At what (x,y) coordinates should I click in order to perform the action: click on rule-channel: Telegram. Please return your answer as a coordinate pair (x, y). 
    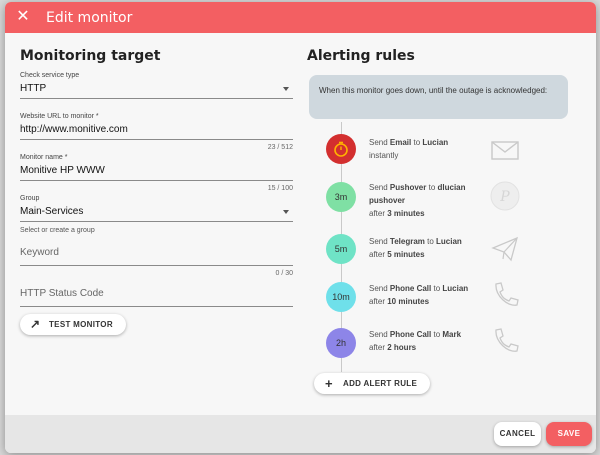
    Looking at the image, I should click on (407, 241).